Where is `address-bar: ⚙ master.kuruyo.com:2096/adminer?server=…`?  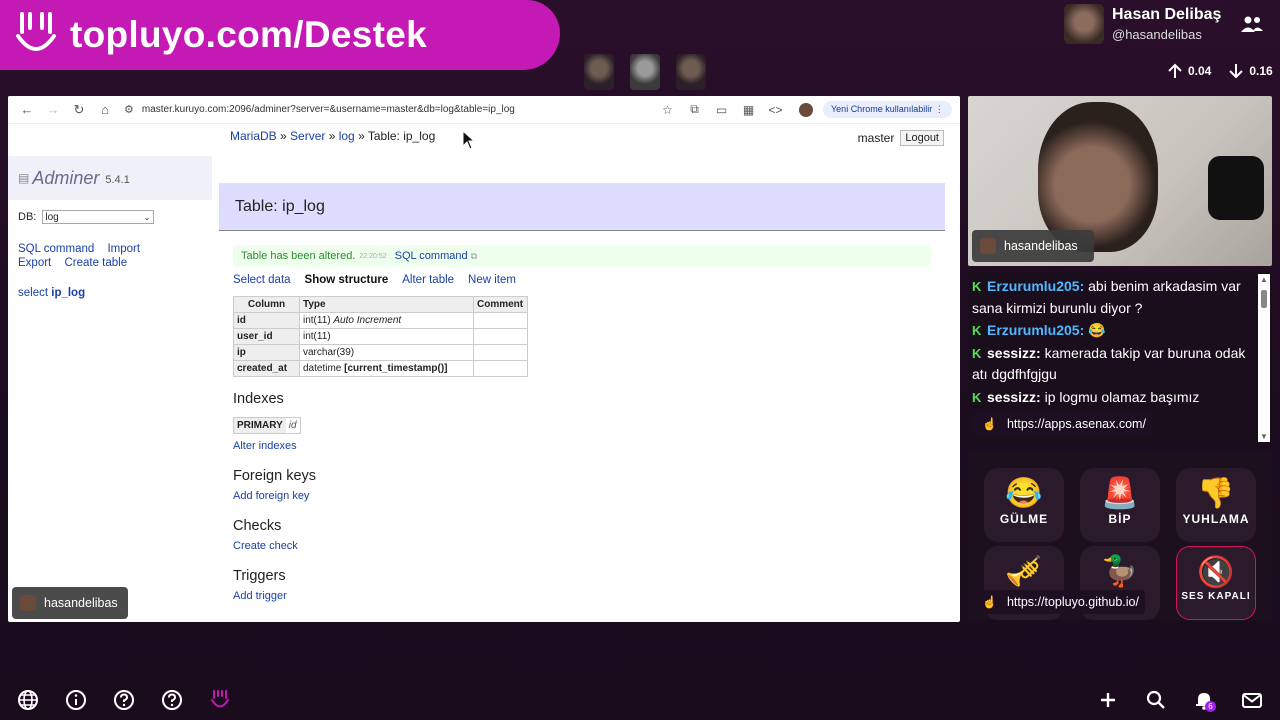
address-bar: ⚙ master.kuruyo.com:2096/adminer?server=… is located at coordinates (384, 110).